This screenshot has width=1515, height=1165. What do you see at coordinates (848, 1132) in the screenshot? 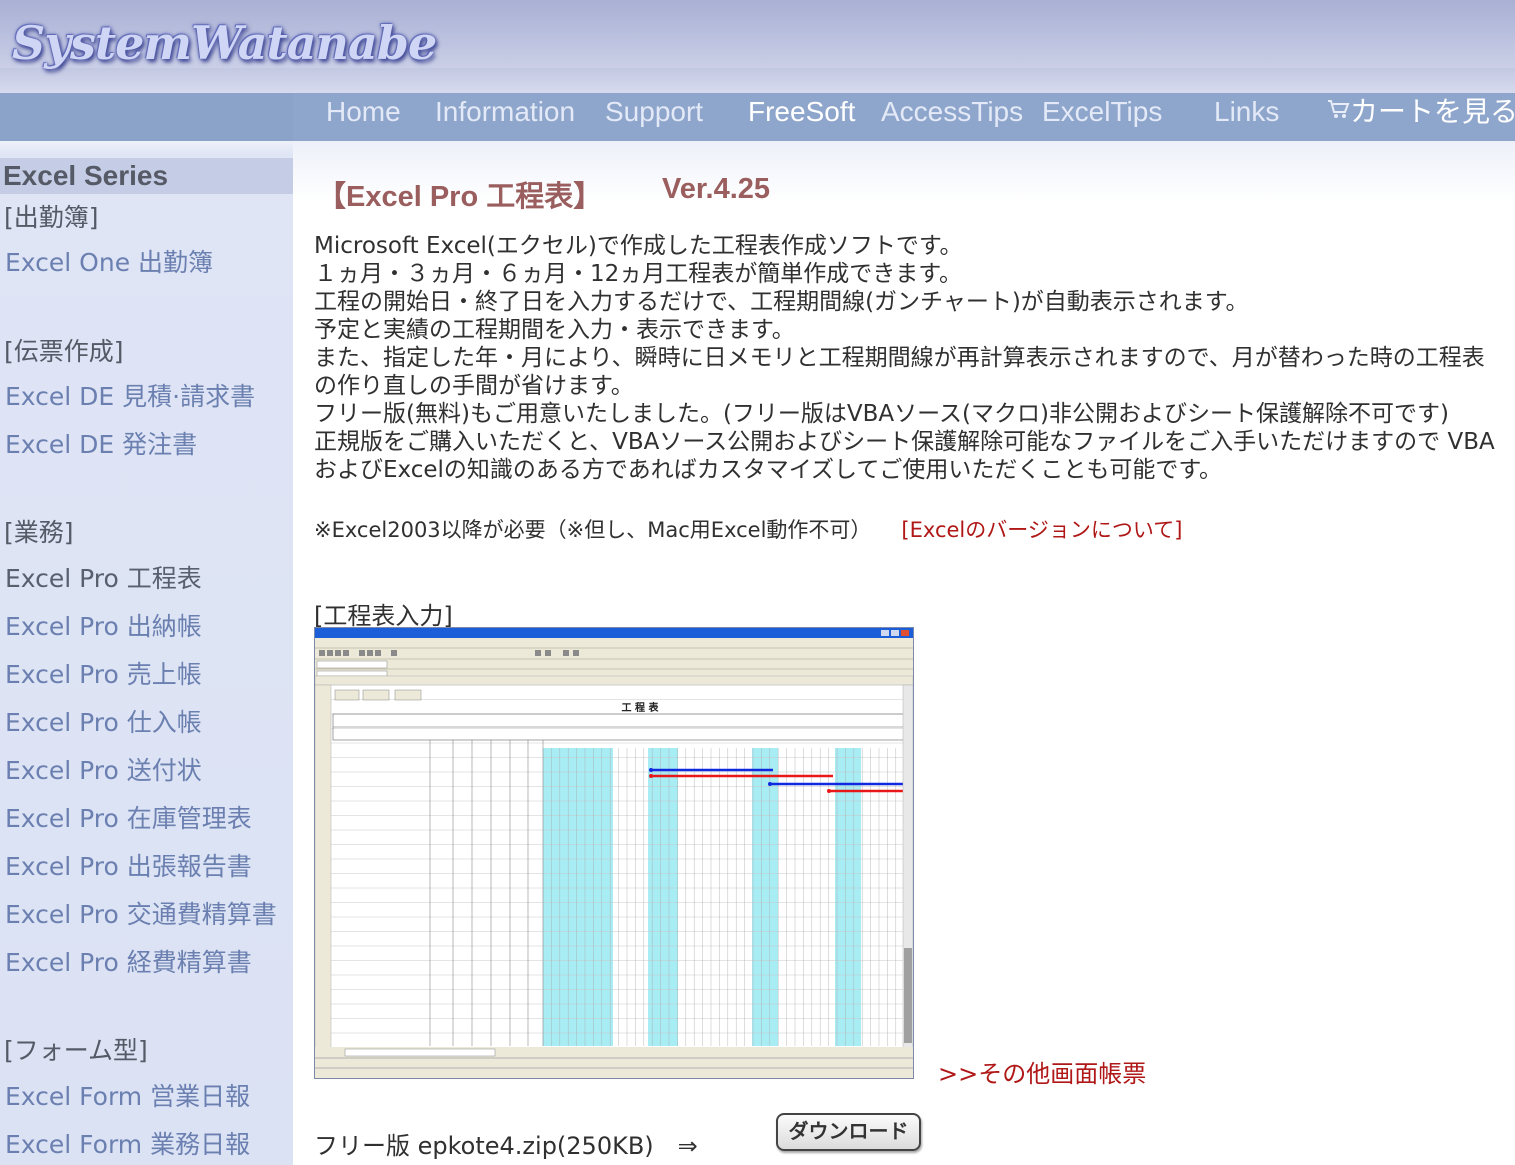
I see `download-button: ダウンロード` at bounding box center [848, 1132].